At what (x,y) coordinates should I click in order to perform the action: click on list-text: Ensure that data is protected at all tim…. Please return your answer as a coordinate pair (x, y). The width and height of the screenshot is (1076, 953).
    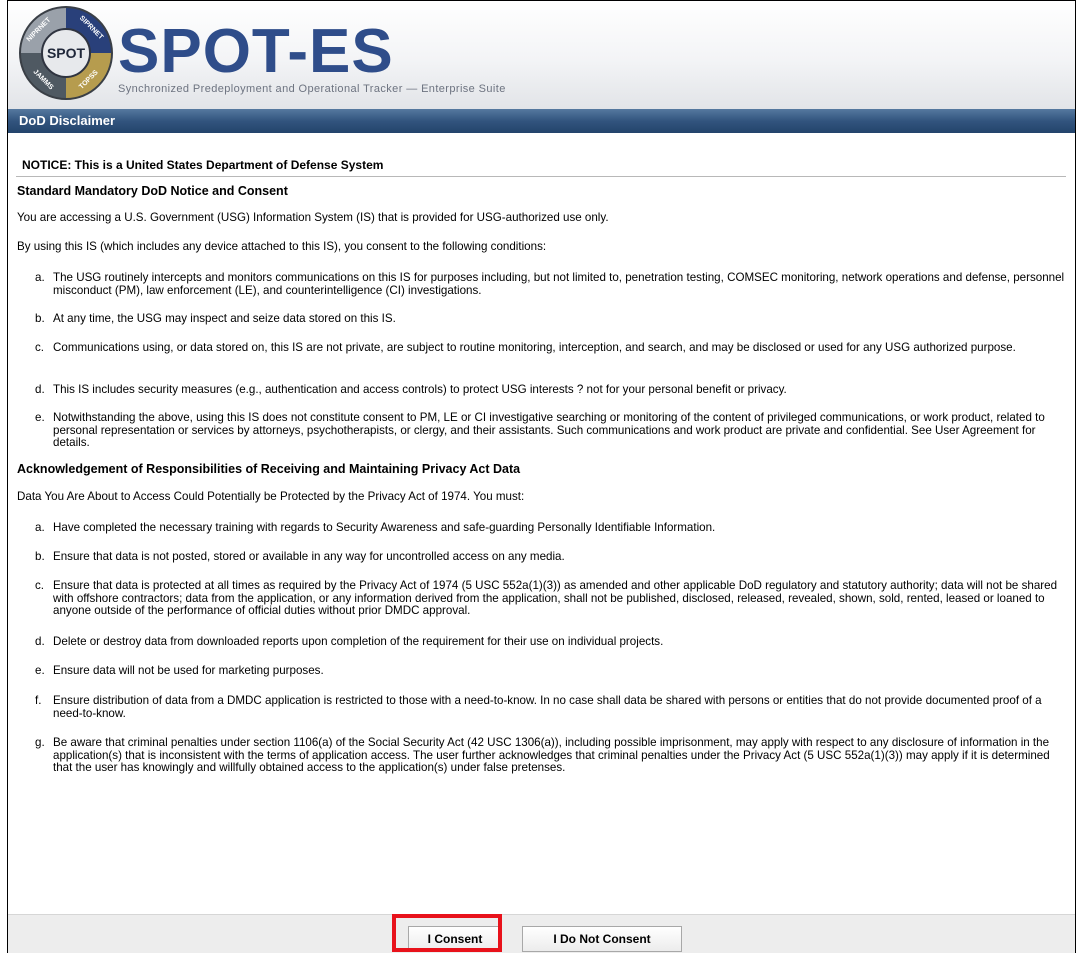
    Looking at the image, I should click on (555, 598).